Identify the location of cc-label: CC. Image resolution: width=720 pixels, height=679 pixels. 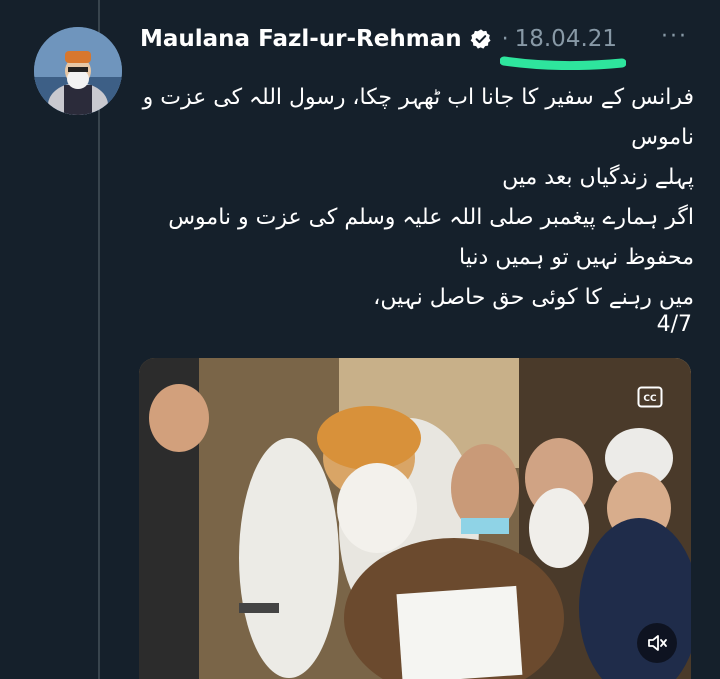
(650, 399).